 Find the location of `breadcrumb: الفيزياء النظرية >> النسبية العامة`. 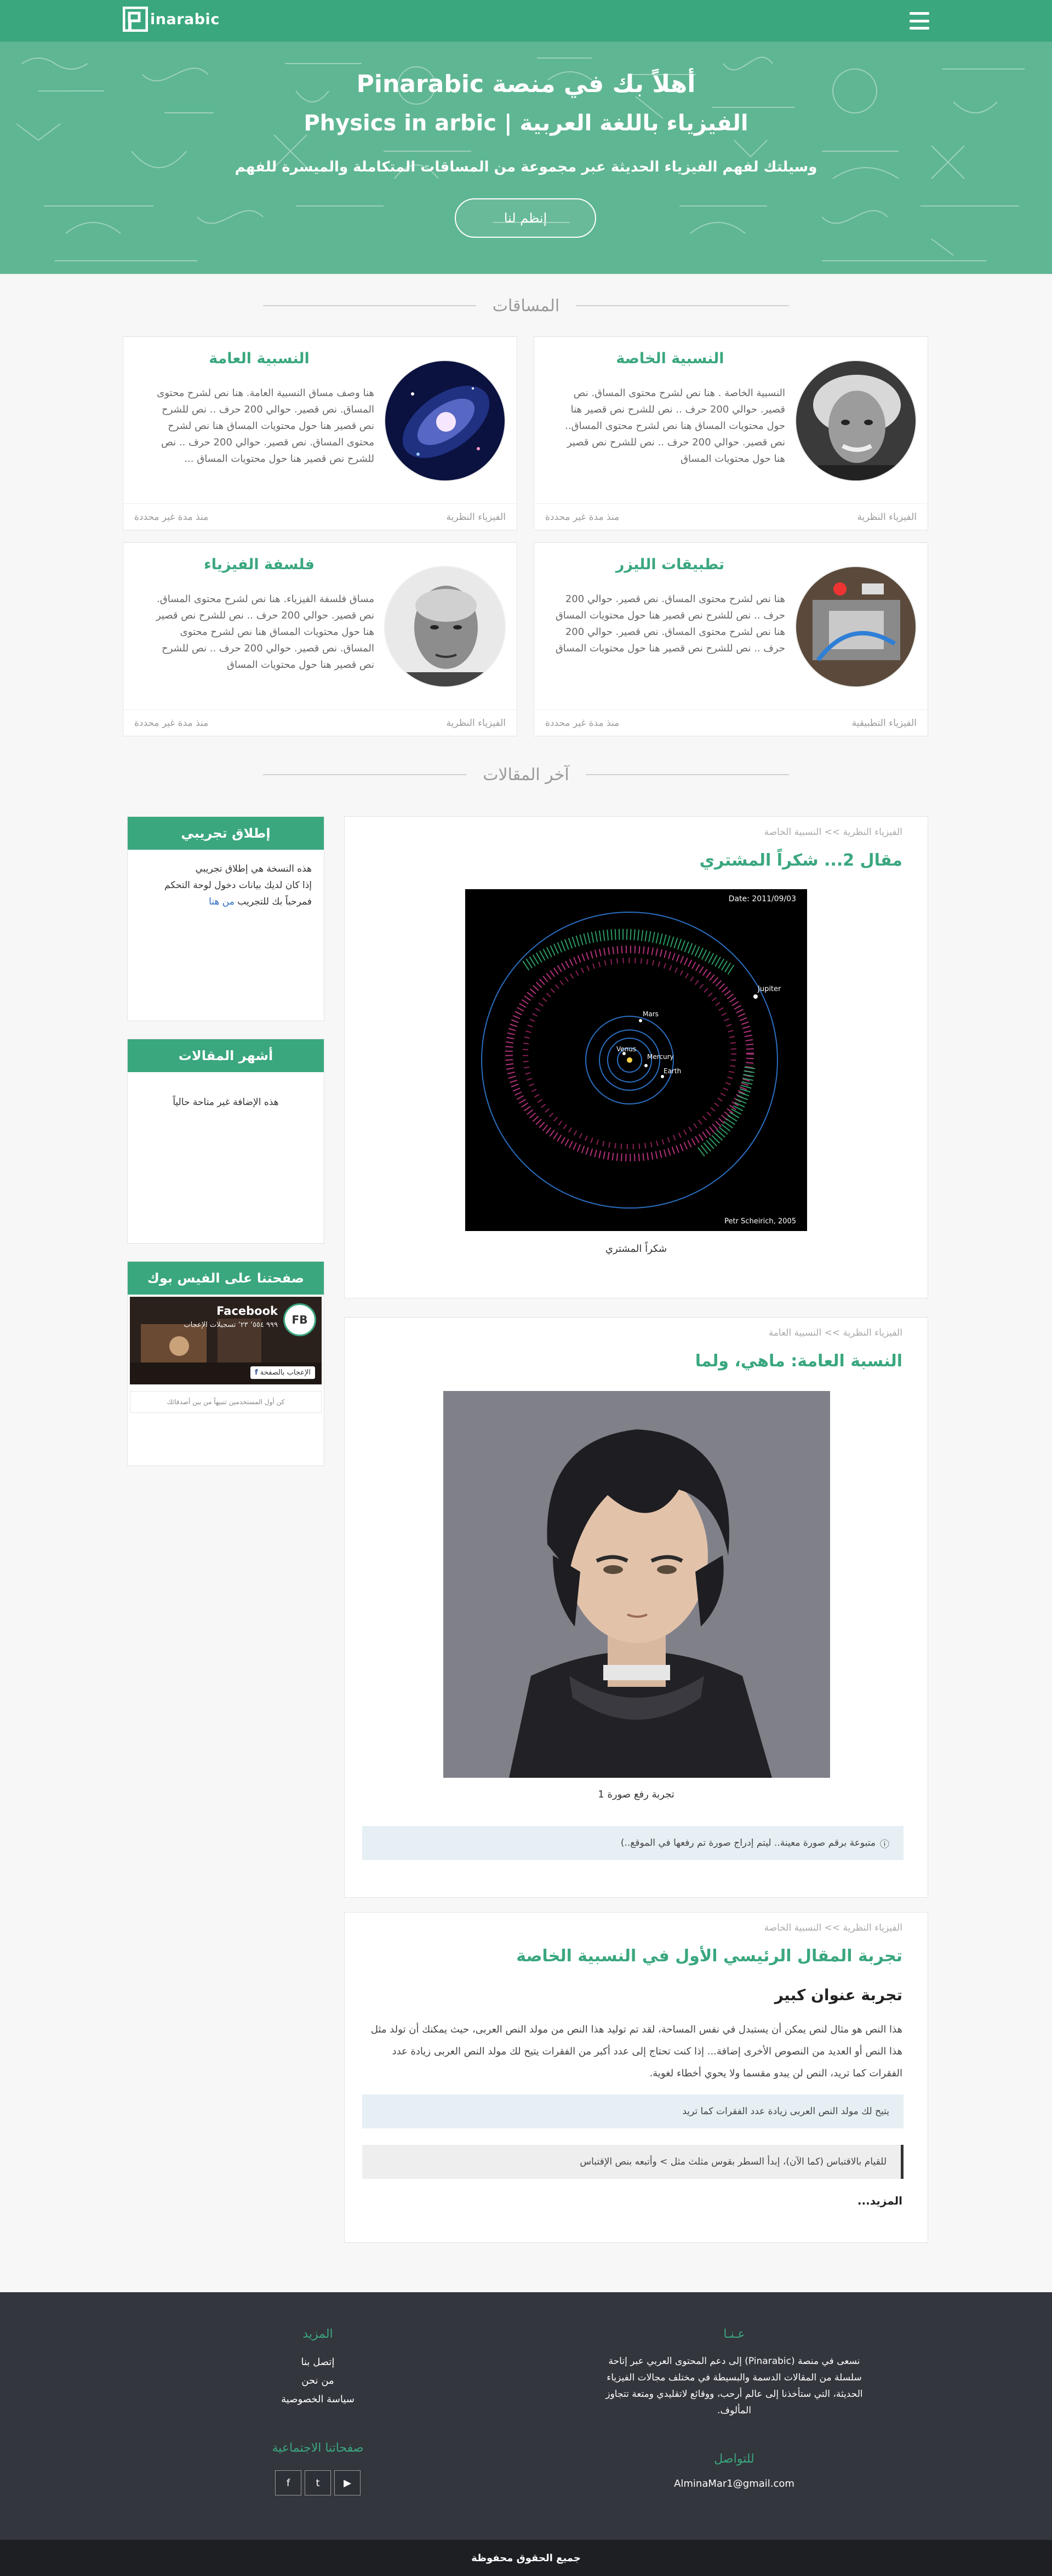

breadcrumb: الفيزياء النظرية >> النسبية العامة is located at coordinates (836, 1332).